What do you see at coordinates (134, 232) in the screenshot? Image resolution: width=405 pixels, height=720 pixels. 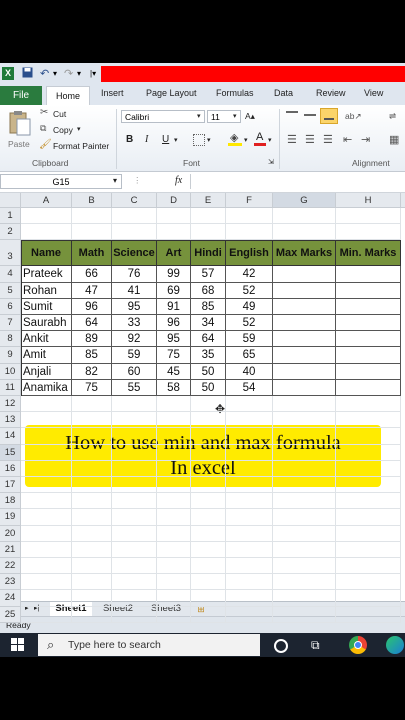 I see `cell-c2` at bounding box center [134, 232].